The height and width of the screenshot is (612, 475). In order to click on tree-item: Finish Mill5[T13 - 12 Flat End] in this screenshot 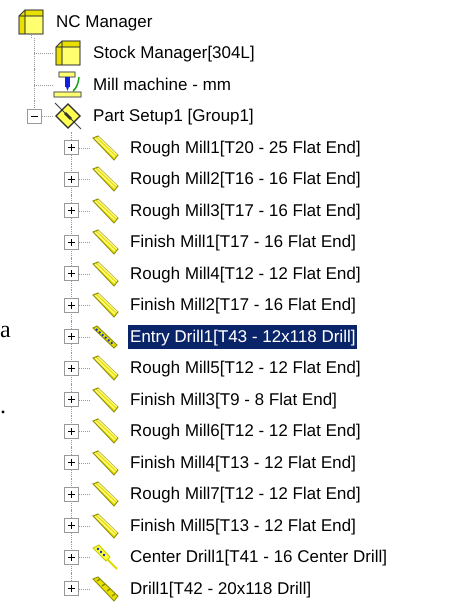, I will do `click(243, 526)`.